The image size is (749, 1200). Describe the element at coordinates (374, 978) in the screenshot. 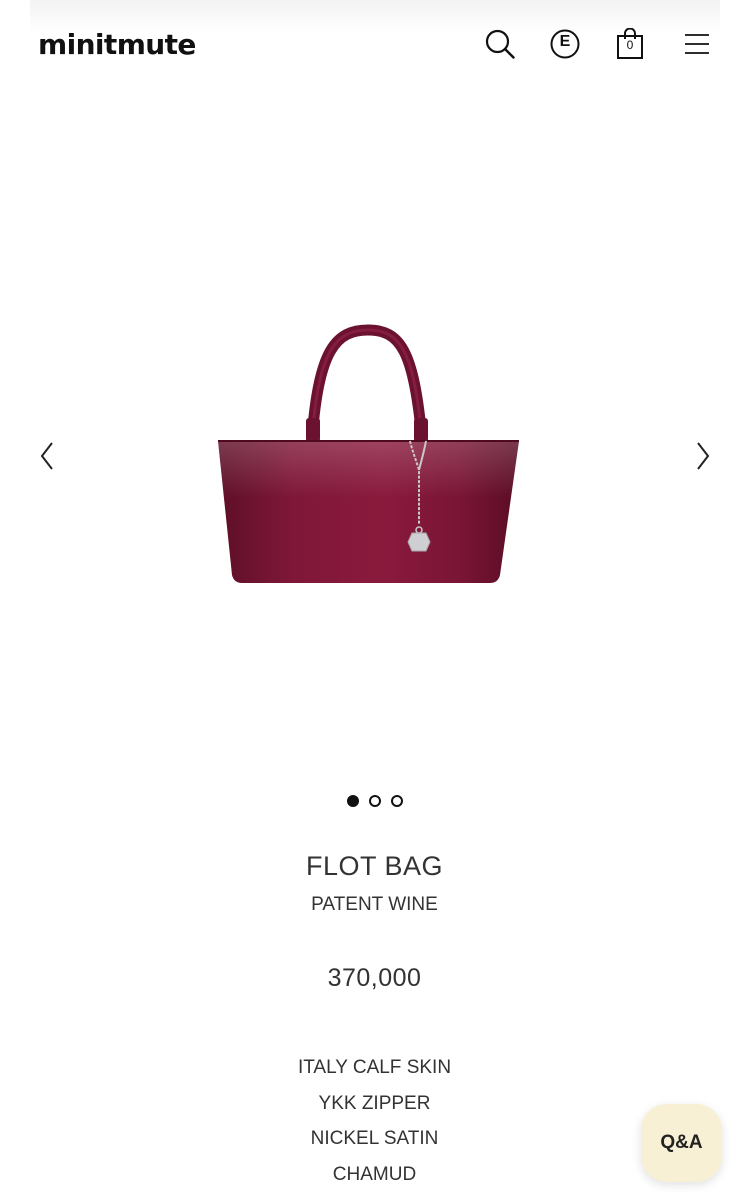

I see `product-price: 370,000` at that location.